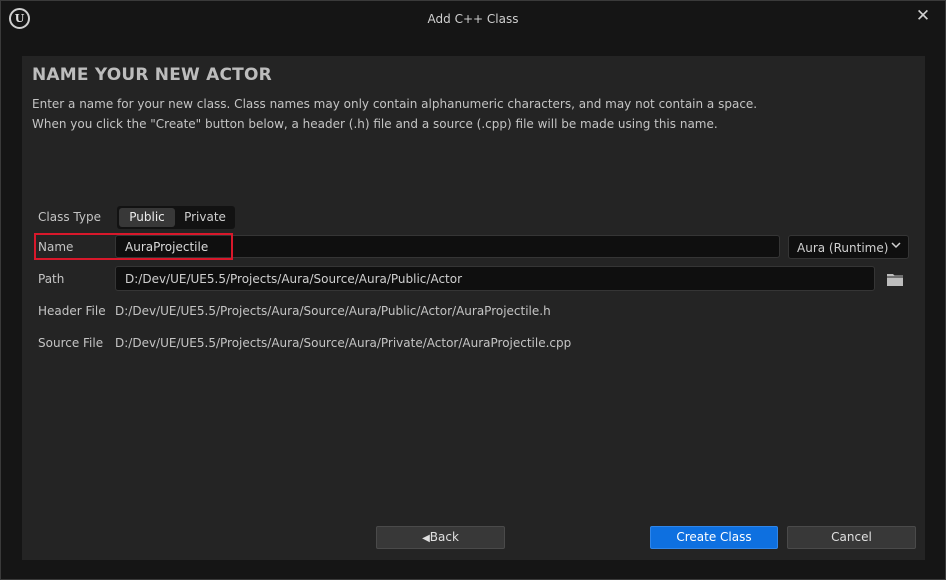 Image resolution: width=946 pixels, height=580 pixels. I want to click on title-bar: U Add C++ Class ✕, so click(473, 20).